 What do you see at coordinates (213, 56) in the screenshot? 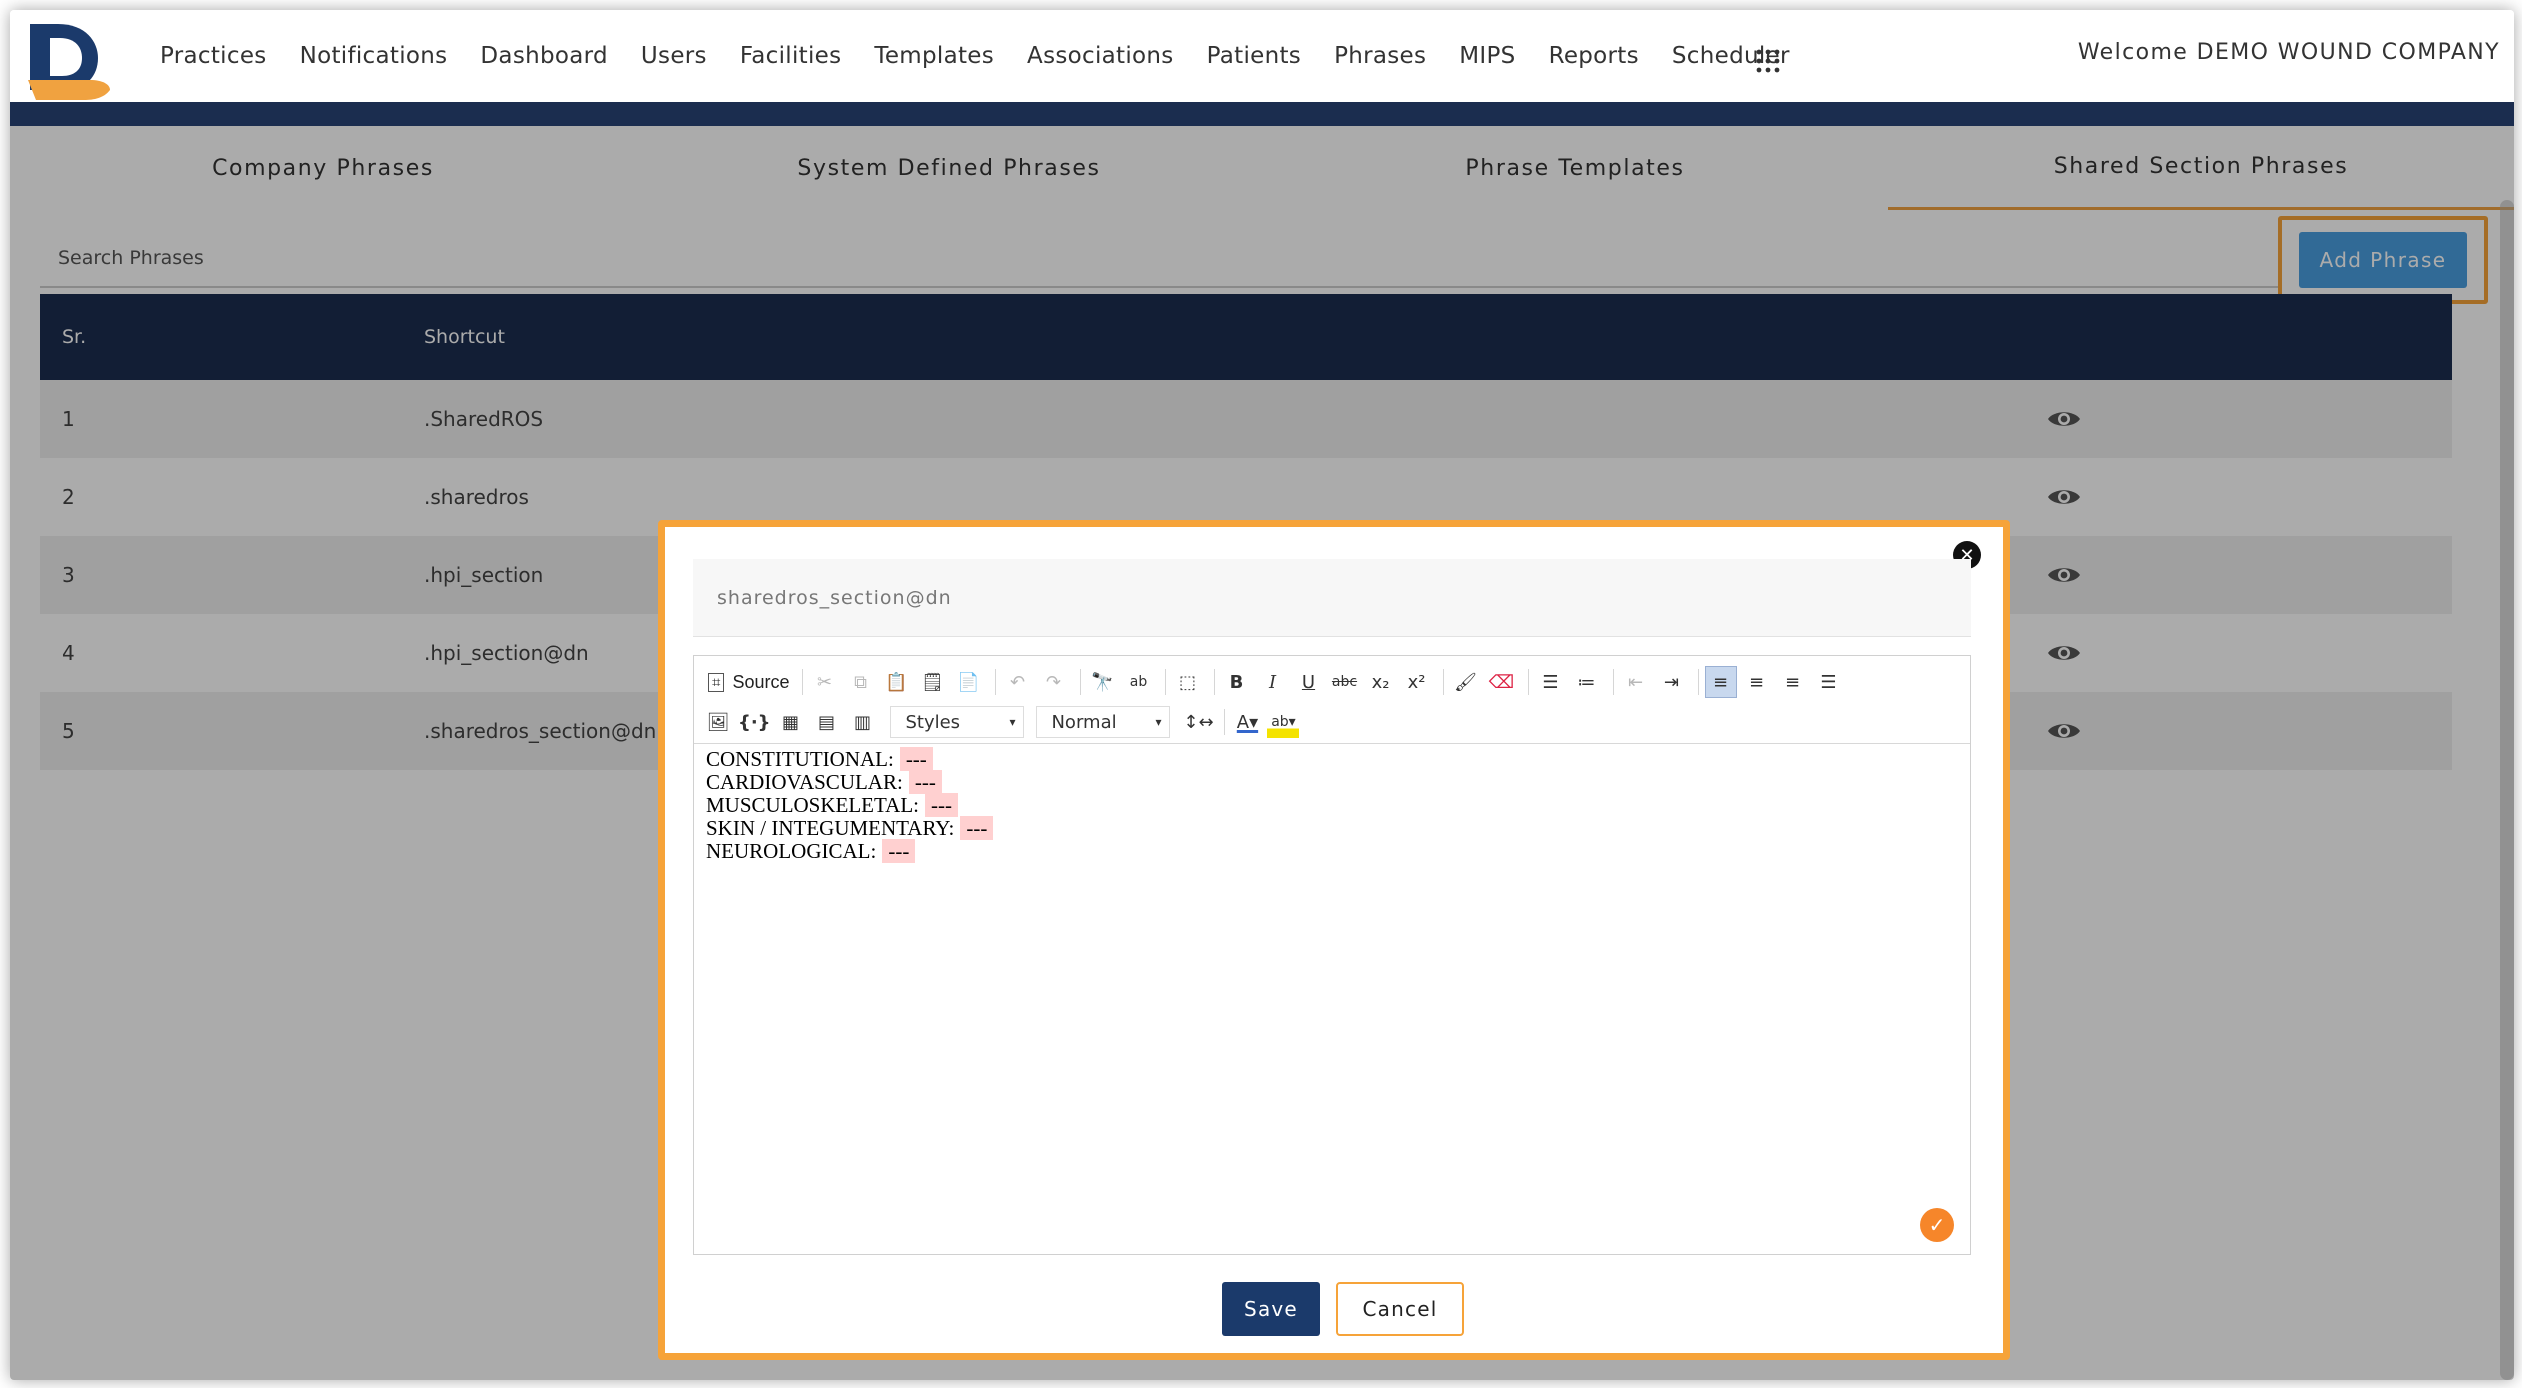
I see `nav-practices: Practices` at bounding box center [213, 56].